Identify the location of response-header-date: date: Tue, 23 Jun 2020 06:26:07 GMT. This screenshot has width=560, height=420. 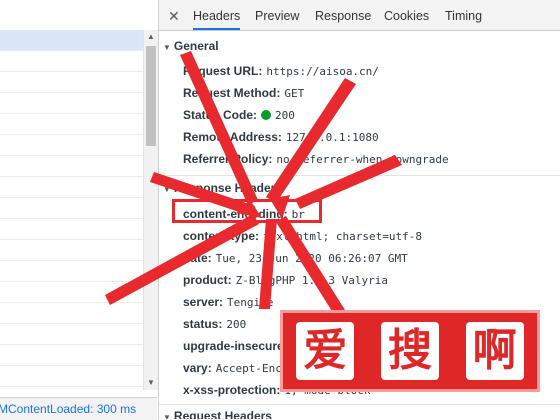
(295, 258).